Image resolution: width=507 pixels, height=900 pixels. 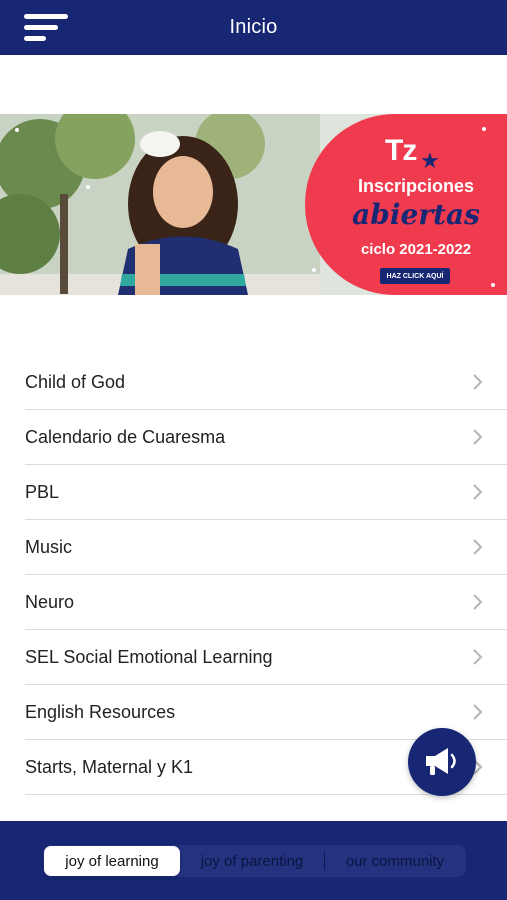 I want to click on announcements-button, so click(x=442, y=762).